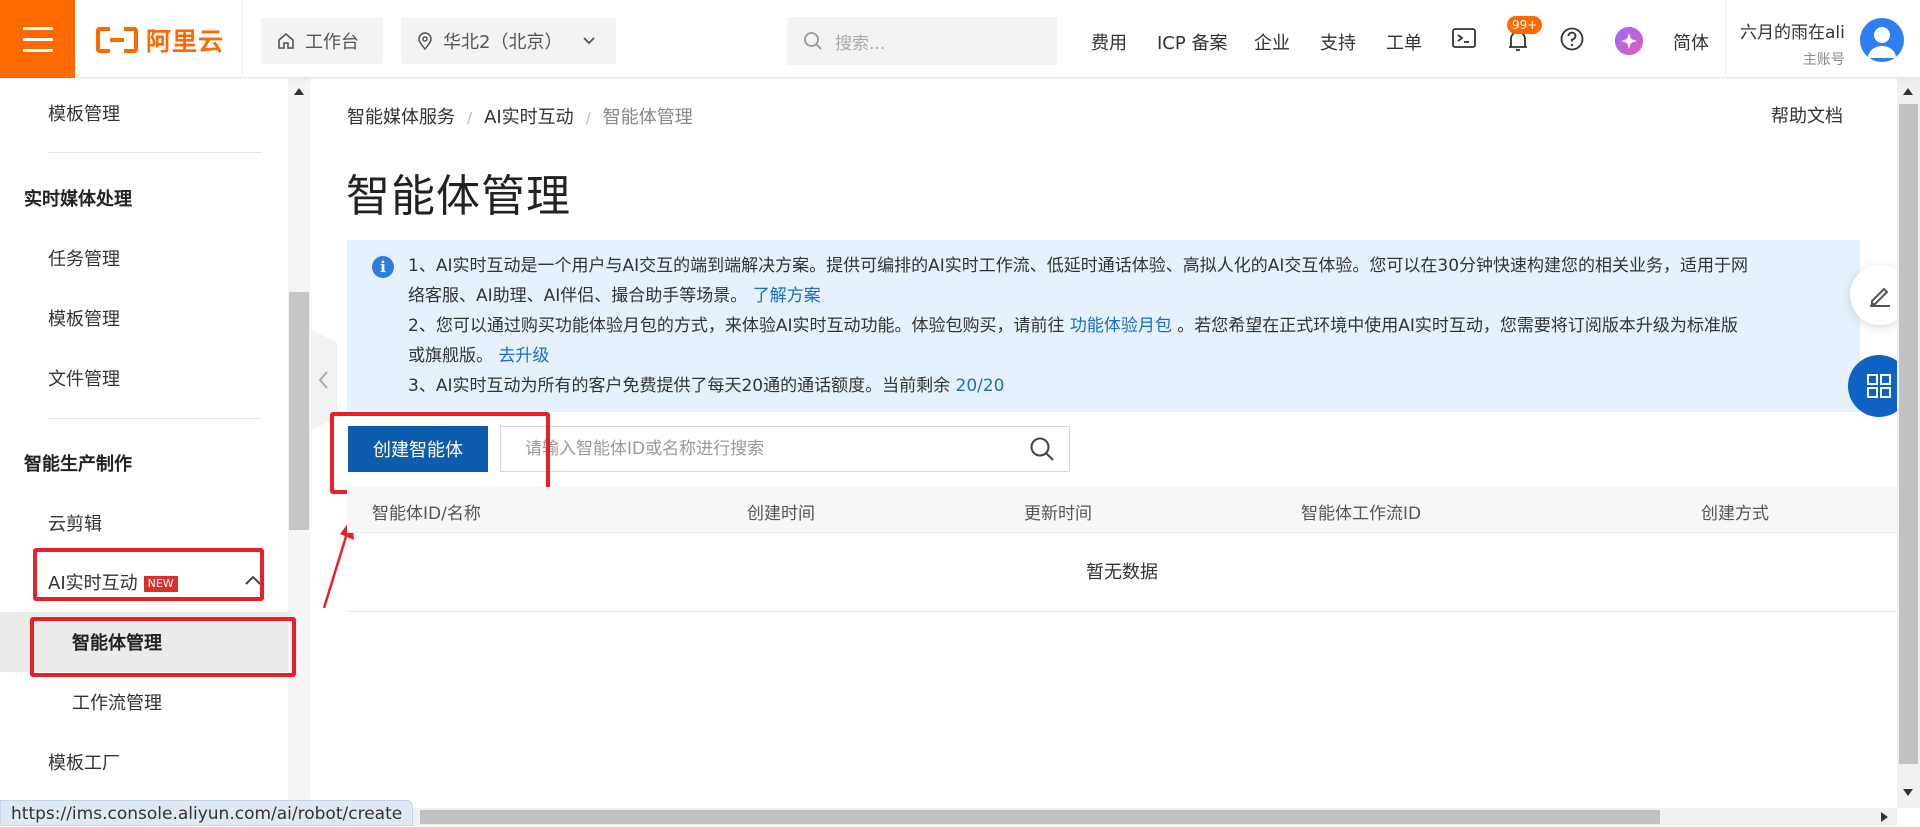  I want to click on help-icon, so click(1572, 39).